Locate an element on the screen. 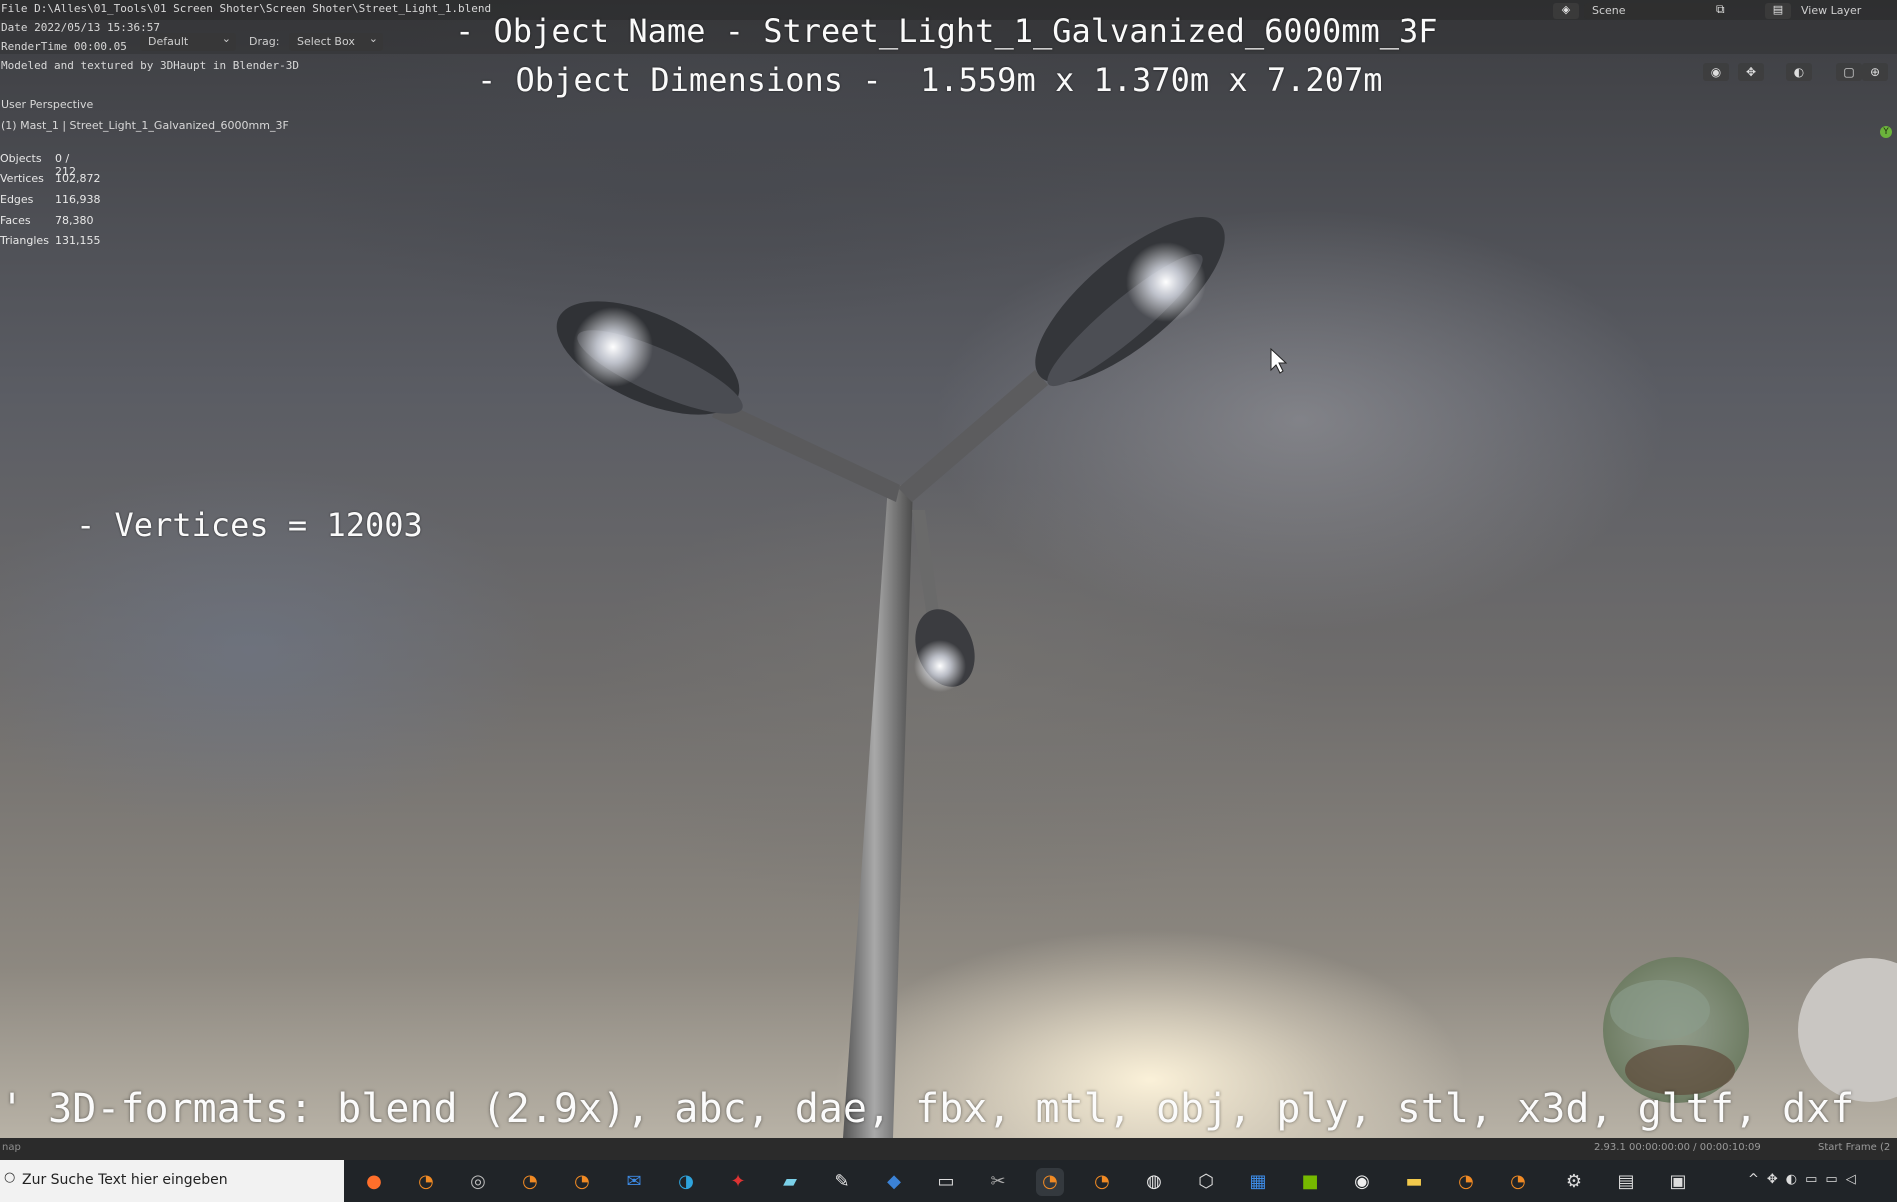 The height and width of the screenshot is (1202, 1897). folder-icon: ▬ is located at coordinates (1414, 1182).